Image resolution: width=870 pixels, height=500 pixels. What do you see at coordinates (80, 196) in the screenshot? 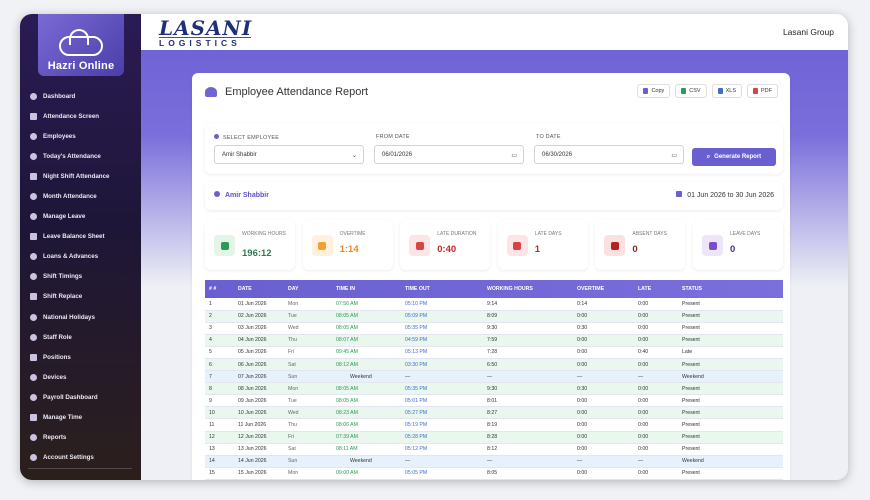
I see `sidebar-item-month-attendance: Month Attendance` at bounding box center [80, 196].